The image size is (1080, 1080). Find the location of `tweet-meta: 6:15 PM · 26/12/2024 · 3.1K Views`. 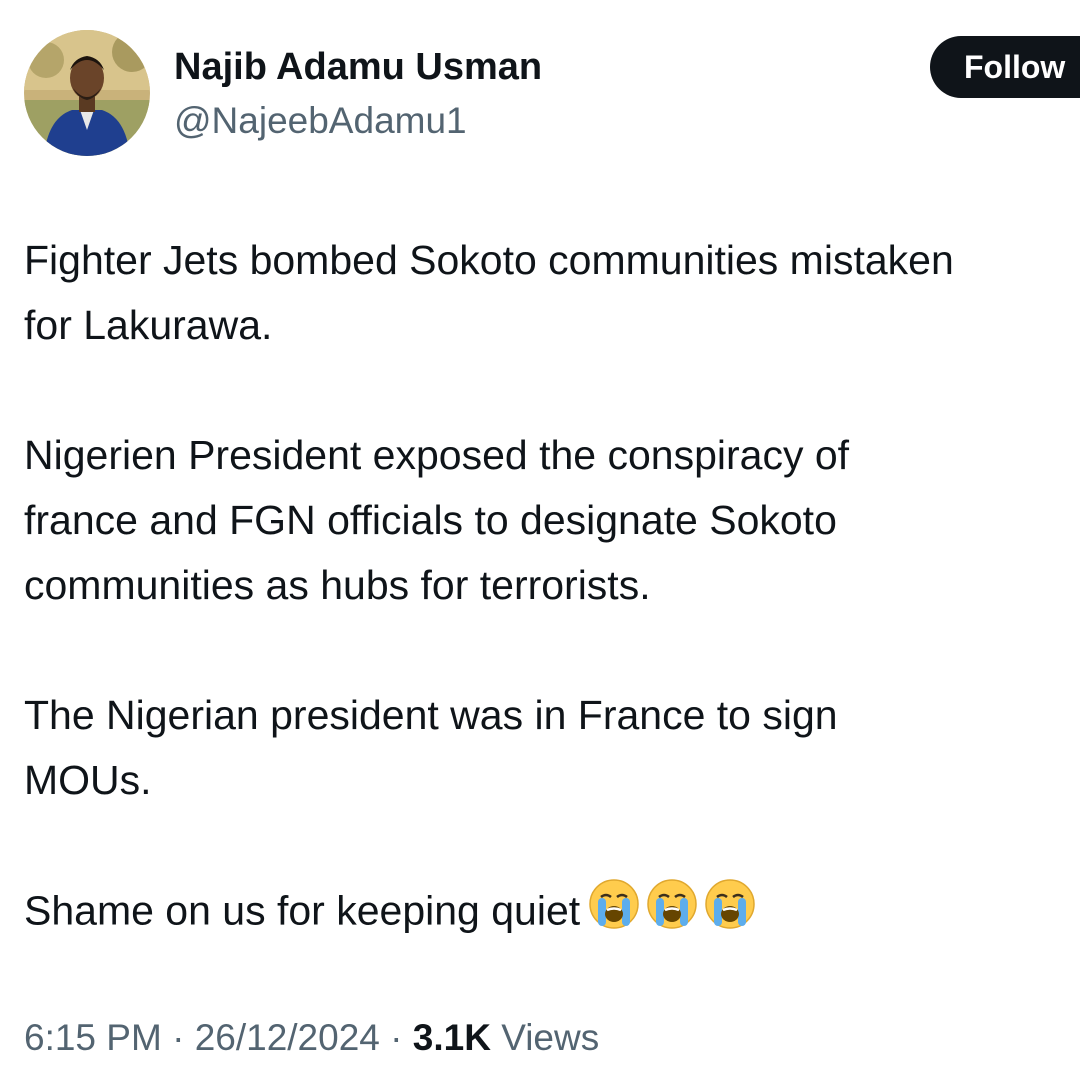

tweet-meta: 6:15 PM · 26/12/2024 · 3.1K Views is located at coordinates (311, 1038).